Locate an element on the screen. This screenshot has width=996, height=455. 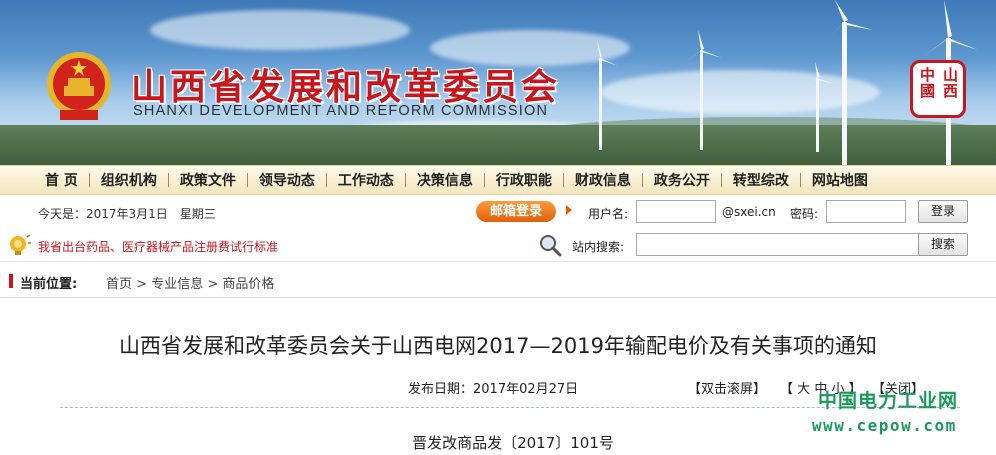
breadcrumb-professional-info: 专业信息 is located at coordinates (177, 284).